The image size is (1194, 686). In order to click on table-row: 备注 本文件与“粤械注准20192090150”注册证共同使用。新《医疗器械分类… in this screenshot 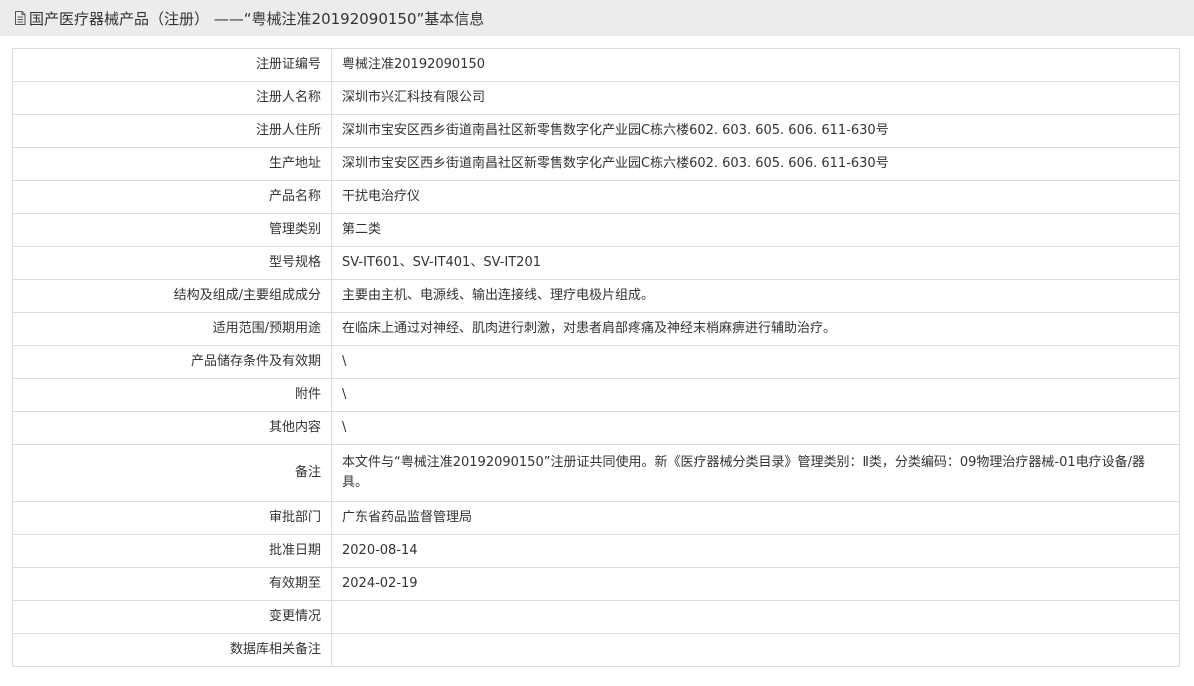, I will do `click(596, 473)`.